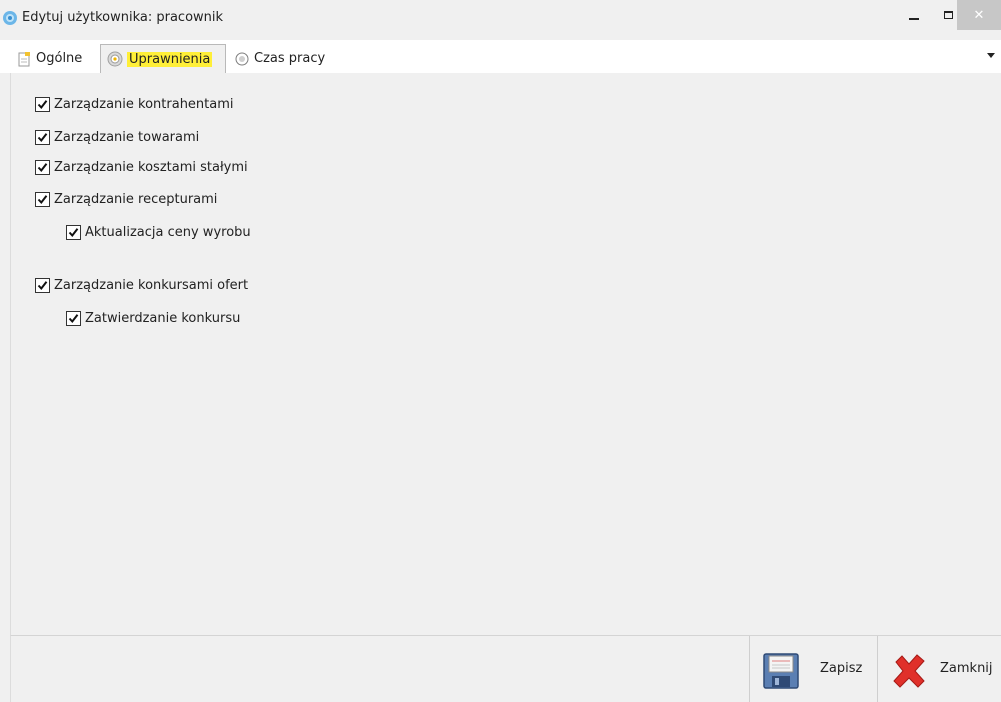  Describe the element at coordinates (966, 668) in the screenshot. I see `close-button-label: Zamknij` at that location.